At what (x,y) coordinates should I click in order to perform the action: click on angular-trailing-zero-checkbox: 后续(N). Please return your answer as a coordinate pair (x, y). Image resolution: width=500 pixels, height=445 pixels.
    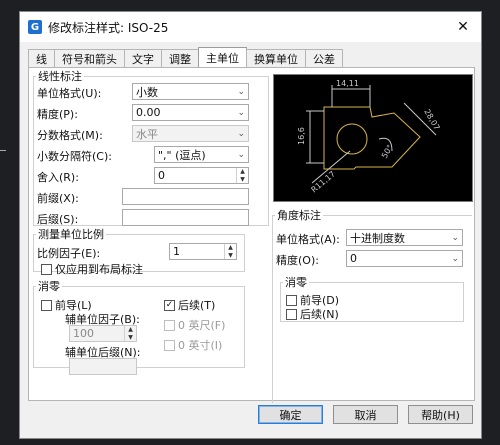
    Looking at the image, I should click on (312, 314).